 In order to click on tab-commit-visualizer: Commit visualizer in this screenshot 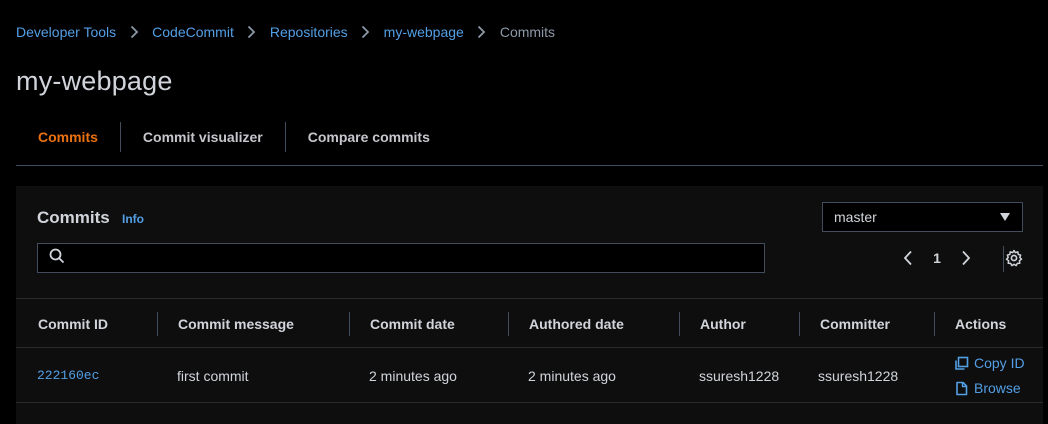, I will do `click(203, 137)`.